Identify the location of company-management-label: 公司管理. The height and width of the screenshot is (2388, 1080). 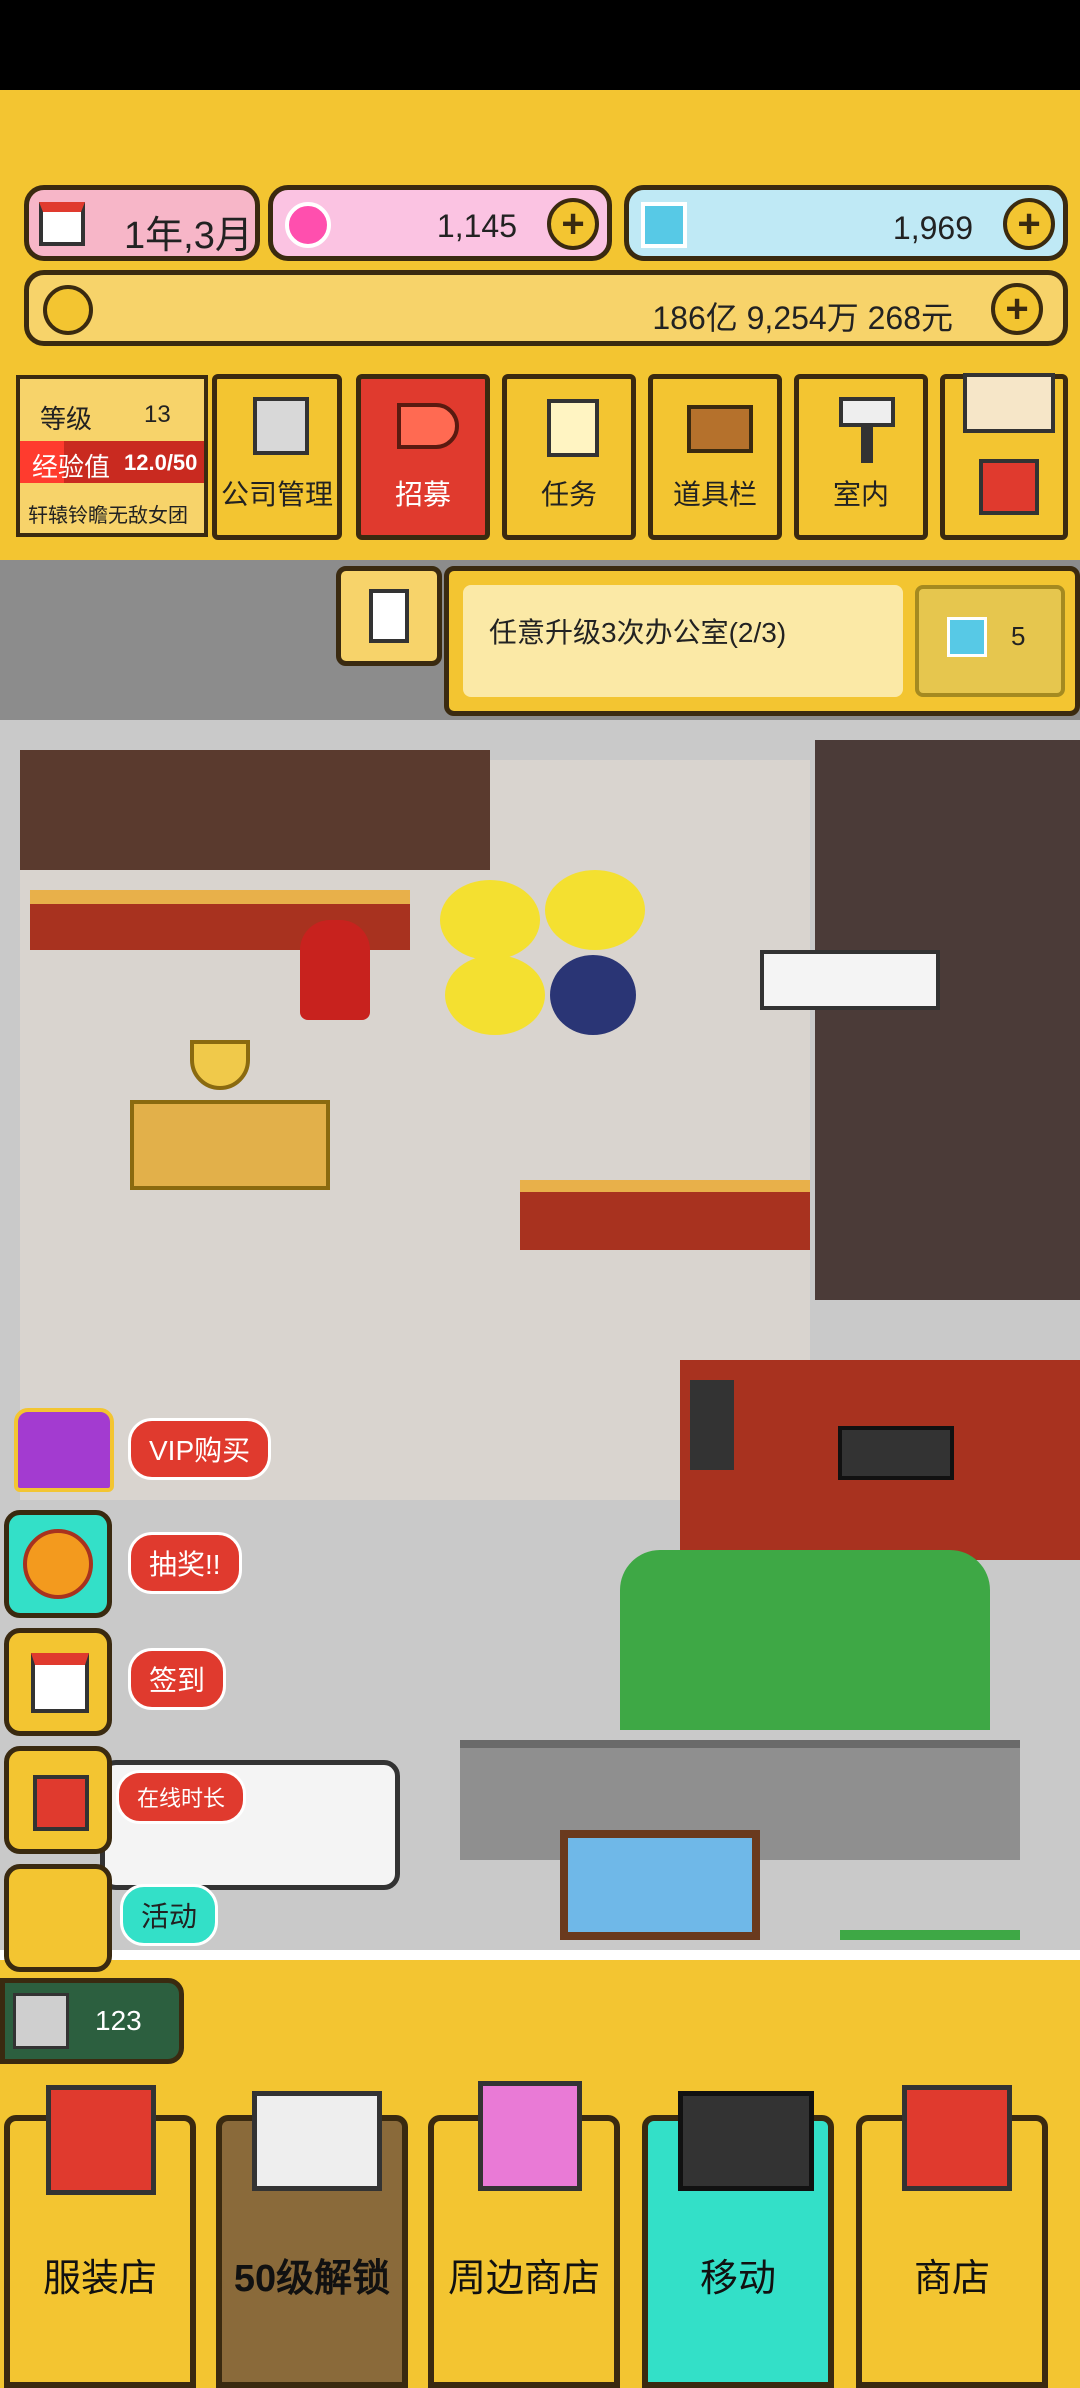
(276, 494).